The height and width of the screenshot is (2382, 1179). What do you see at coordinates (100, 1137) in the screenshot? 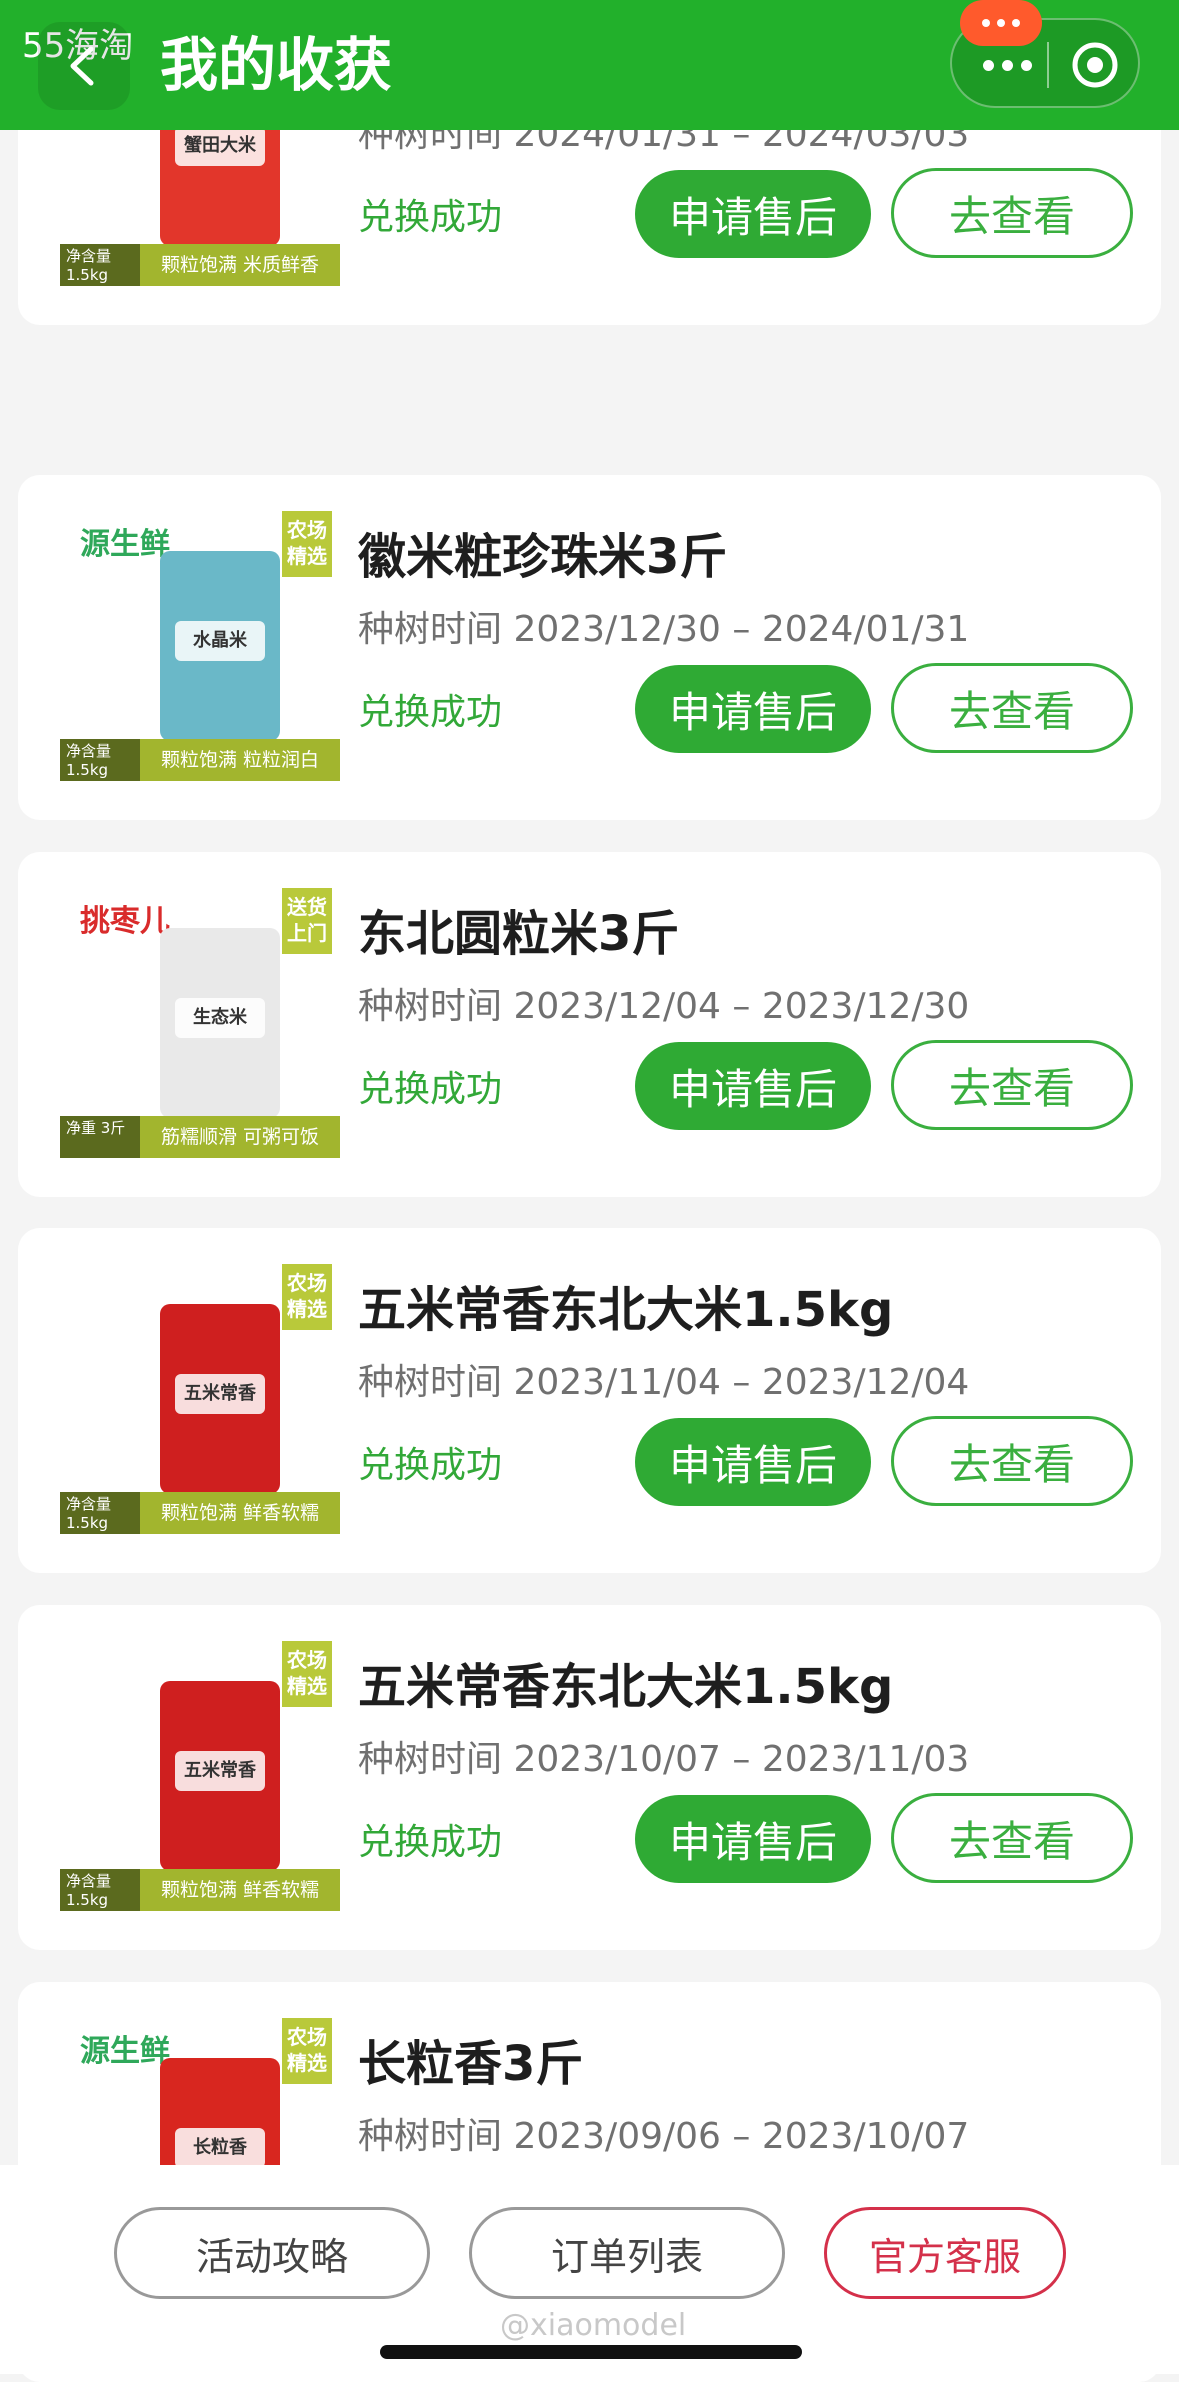
I see `net-weight: 净重 3斤` at bounding box center [100, 1137].